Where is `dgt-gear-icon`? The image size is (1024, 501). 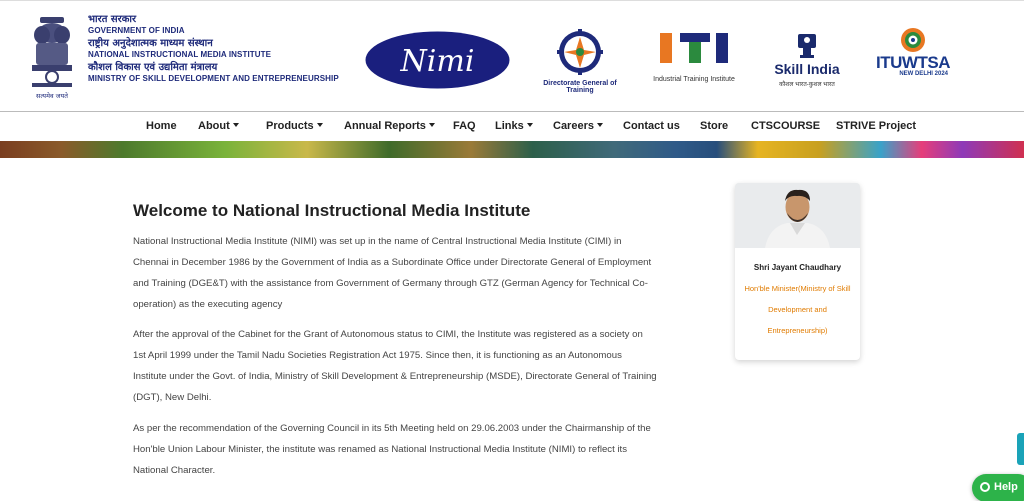
dgt-gear-icon is located at coordinates (580, 52).